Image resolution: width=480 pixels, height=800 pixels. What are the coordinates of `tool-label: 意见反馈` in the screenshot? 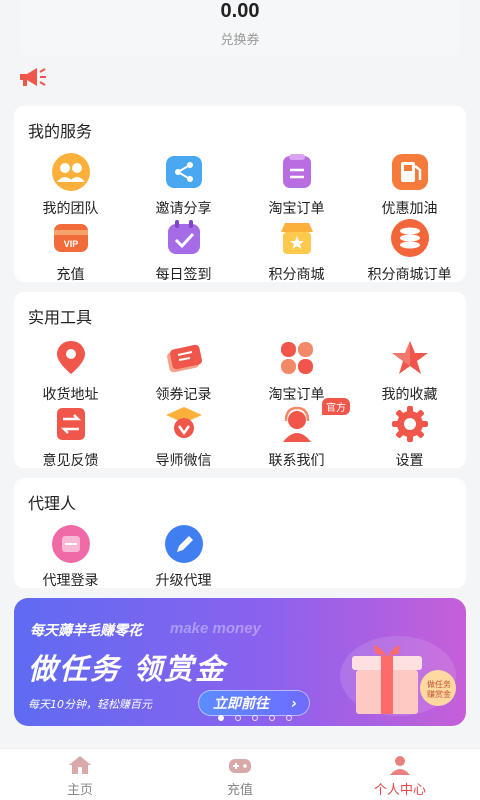 It's located at (70, 461).